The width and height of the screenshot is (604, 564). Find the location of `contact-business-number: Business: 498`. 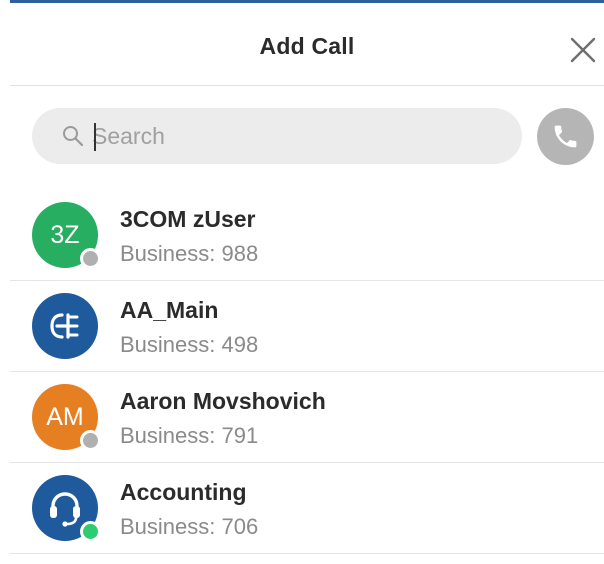

contact-business-number: Business: 498 is located at coordinates (189, 344).